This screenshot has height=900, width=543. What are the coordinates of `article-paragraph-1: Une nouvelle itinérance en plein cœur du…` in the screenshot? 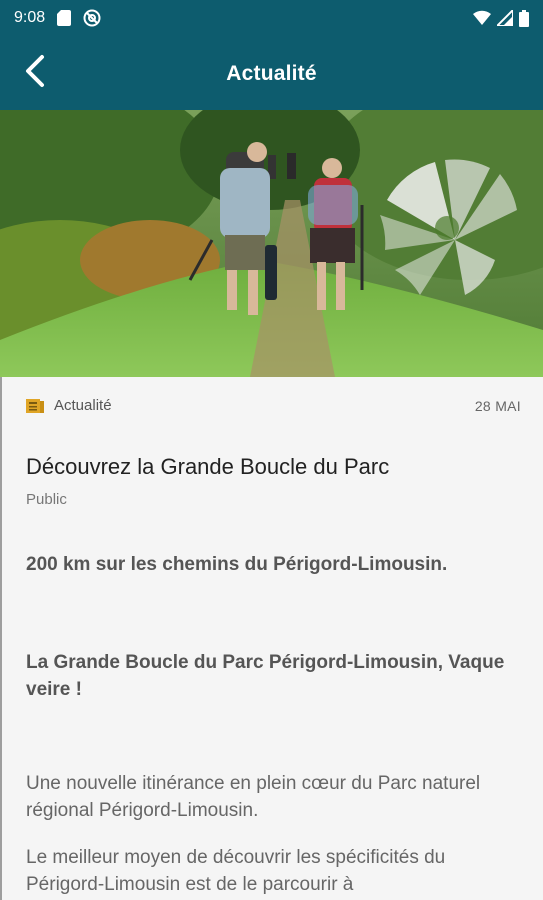 It's located at (253, 797).